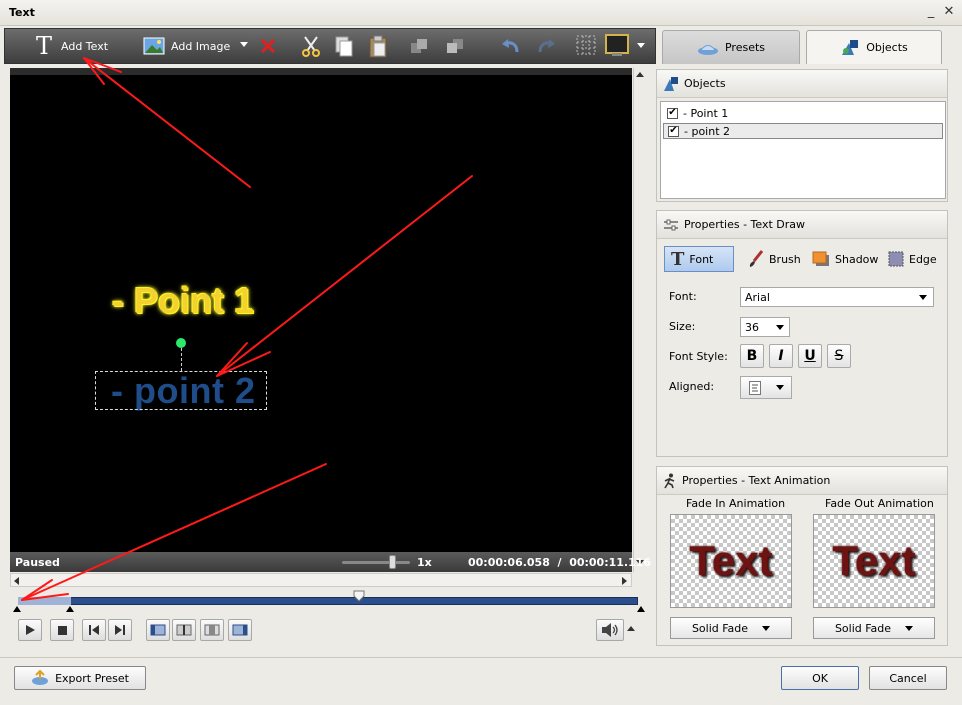 This screenshot has width=962, height=705. I want to click on add-image-button: Add Image, so click(186, 46).